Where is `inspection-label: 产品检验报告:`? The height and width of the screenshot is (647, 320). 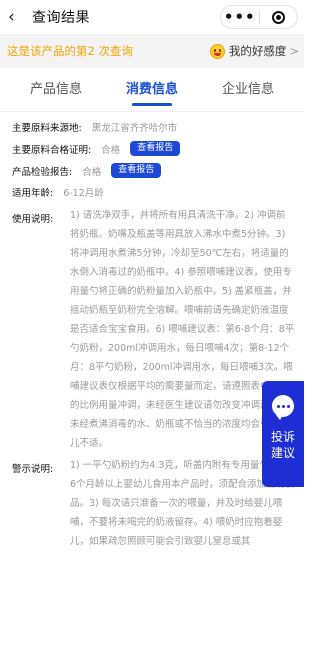
inspection-label: 产品检验报告: is located at coordinates (42, 172).